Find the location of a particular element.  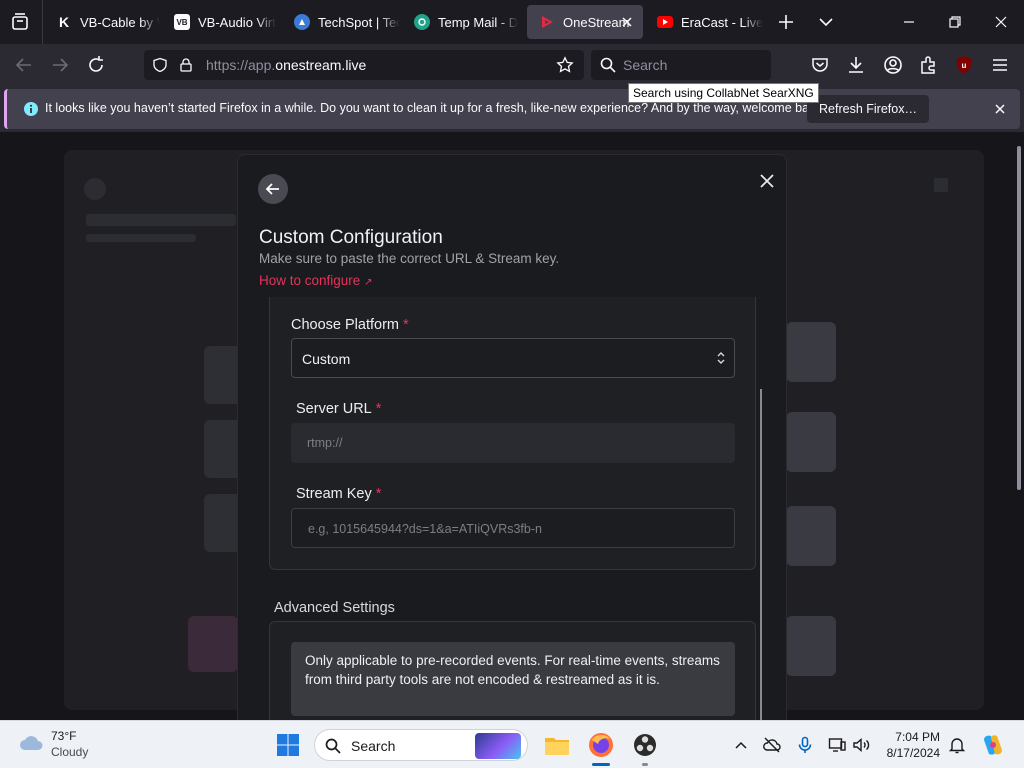

tab-title: Temp Mail - D is located at coordinates (478, 22).